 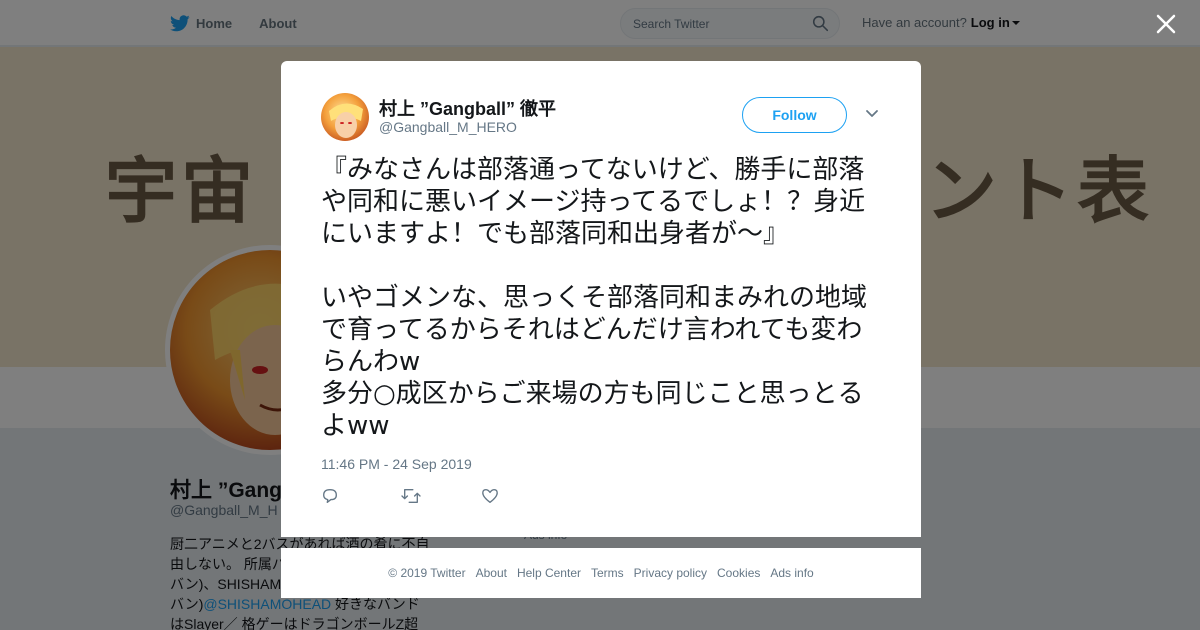 What do you see at coordinates (794, 115) in the screenshot?
I see `follow-button: Follow` at bounding box center [794, 115].